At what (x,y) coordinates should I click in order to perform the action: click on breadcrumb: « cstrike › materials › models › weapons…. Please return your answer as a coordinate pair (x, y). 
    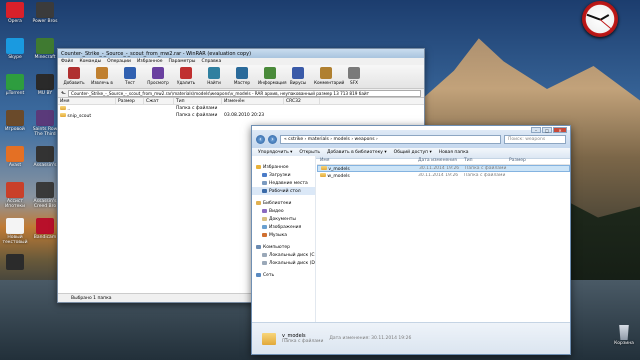
    Looking at the image, I should click on (390, 139).